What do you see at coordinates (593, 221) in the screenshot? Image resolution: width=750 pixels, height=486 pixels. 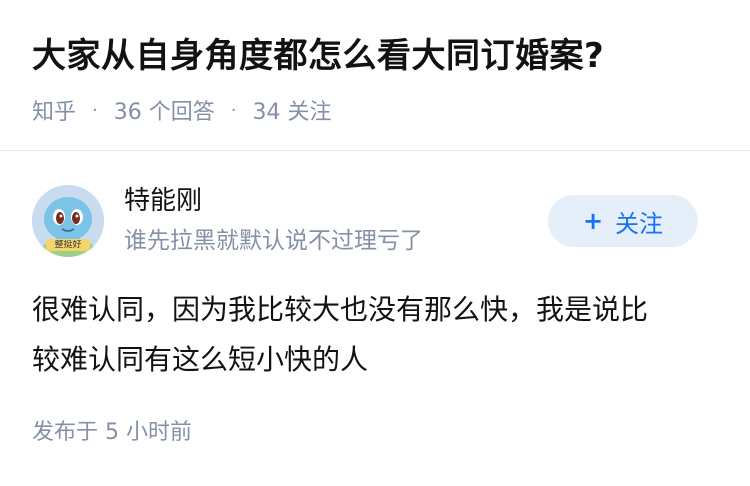 I see `plus-icon: +` at bounding box center [593, 221].